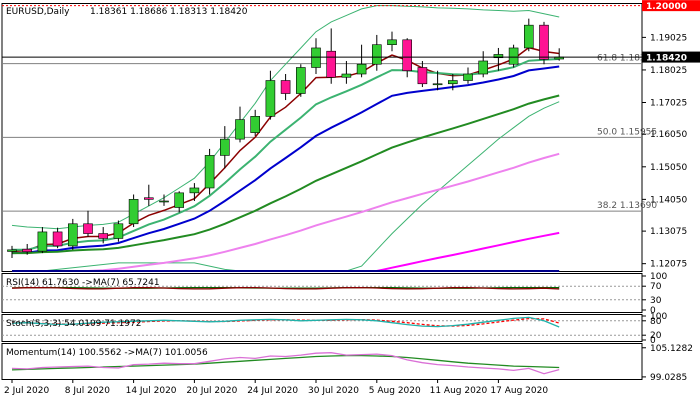 Image resolution: width=700 pixels, height=400 pixels. What do you see at coordinates (107, 353) in the screenshot?
I see `momentum-label: Momentum(14) 100.5562 ->MA(7) 101.0056` at bounding box center [107, 353].